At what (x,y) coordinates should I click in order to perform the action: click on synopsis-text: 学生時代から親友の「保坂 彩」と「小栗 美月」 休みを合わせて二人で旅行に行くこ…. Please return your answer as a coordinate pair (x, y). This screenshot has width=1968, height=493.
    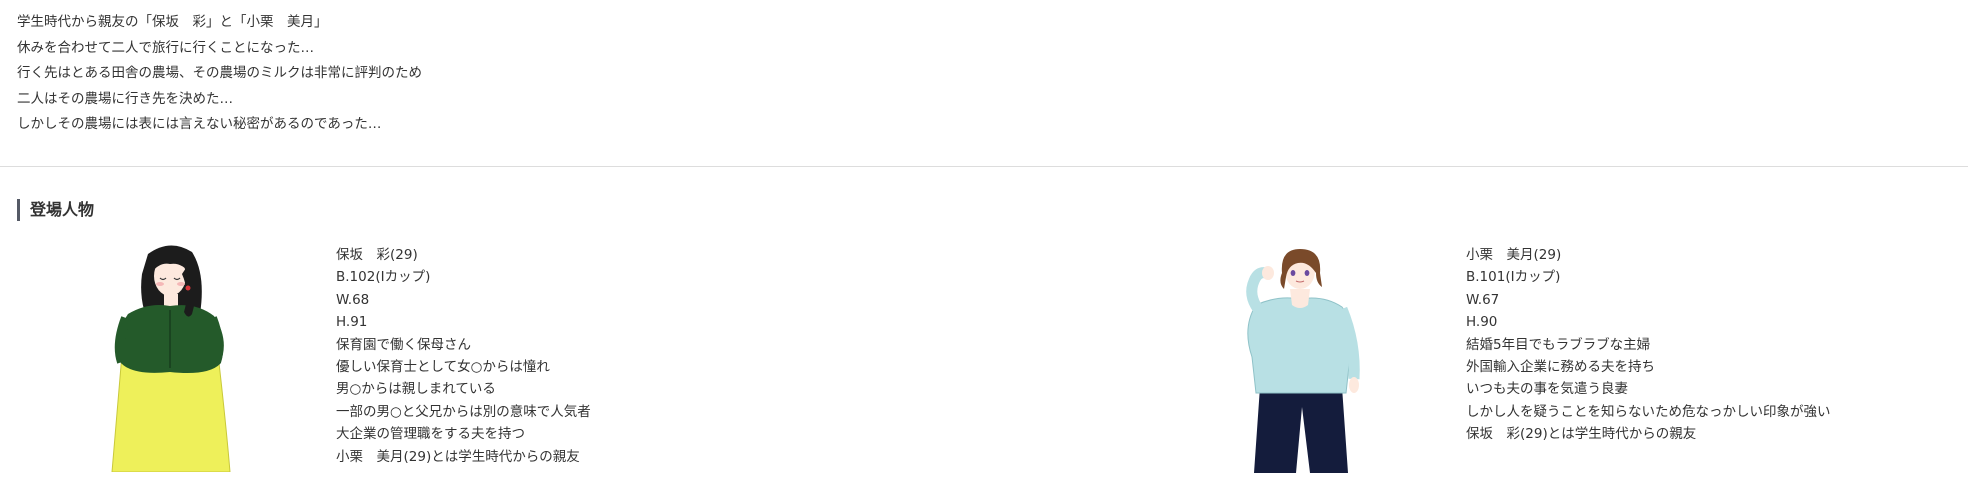
    Looking at the image, I should click on (219, 74).